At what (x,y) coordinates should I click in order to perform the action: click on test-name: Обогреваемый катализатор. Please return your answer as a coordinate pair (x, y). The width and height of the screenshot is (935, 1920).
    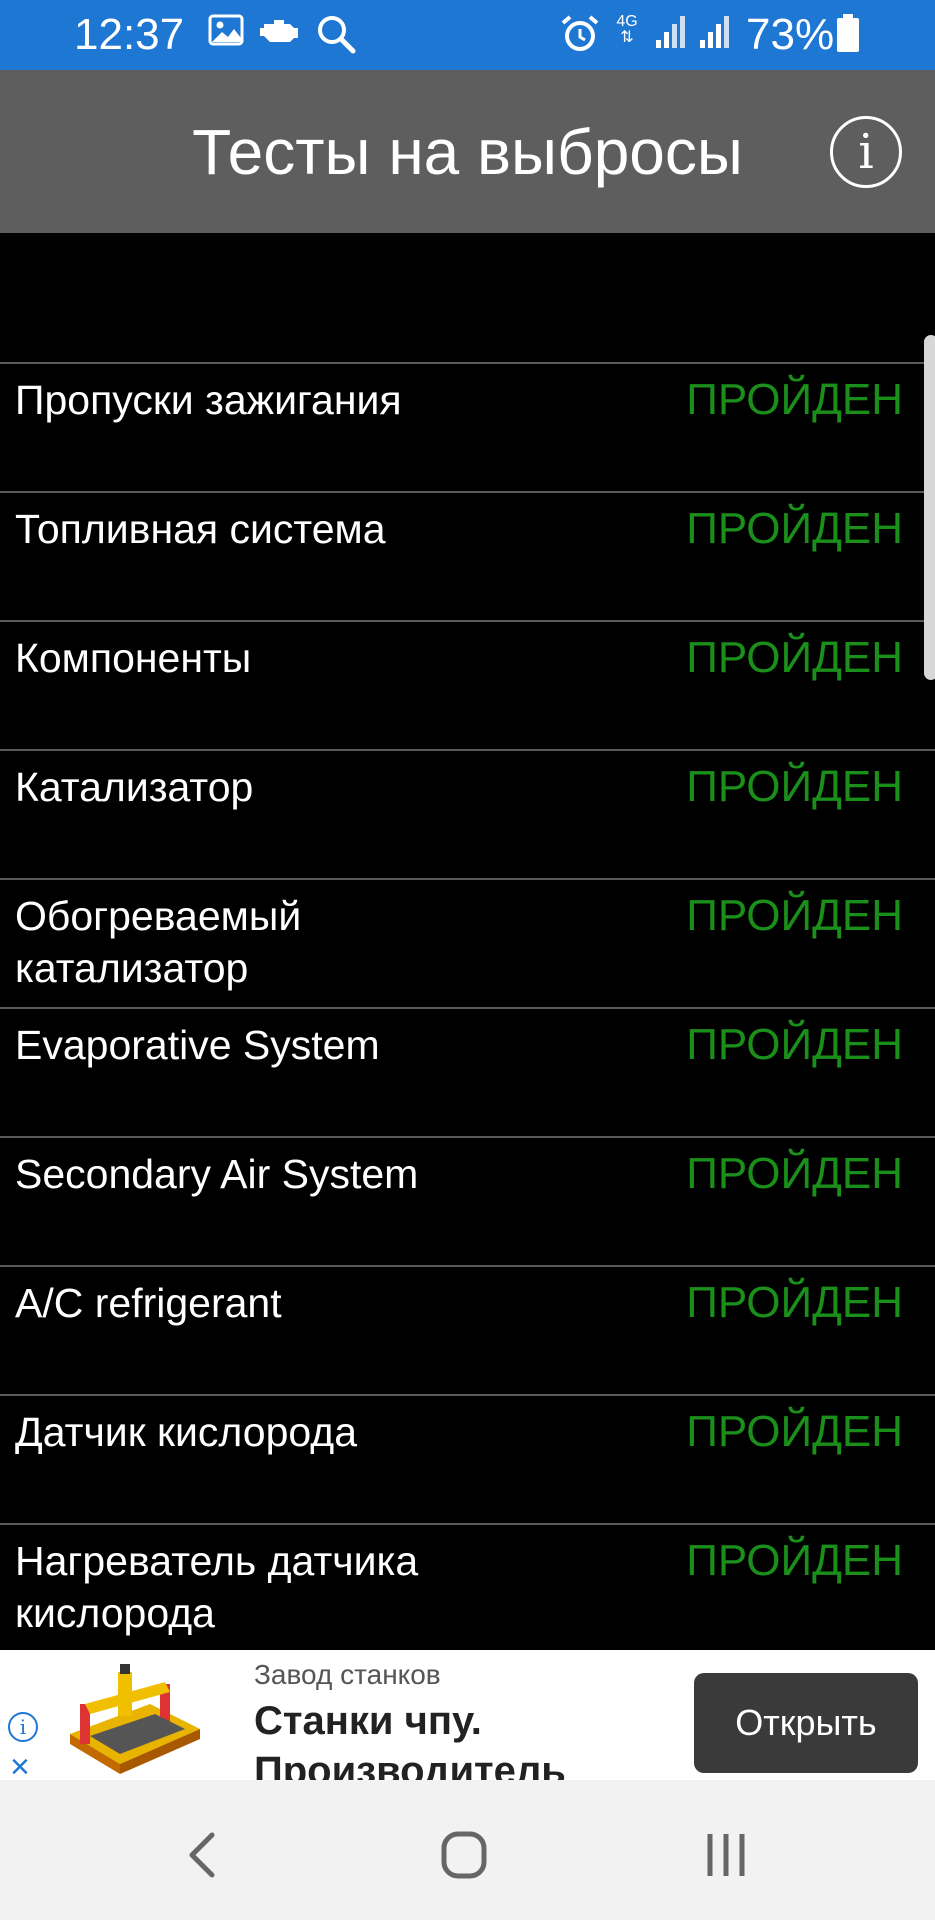
    Looking at the image, I should click on (158, 942).